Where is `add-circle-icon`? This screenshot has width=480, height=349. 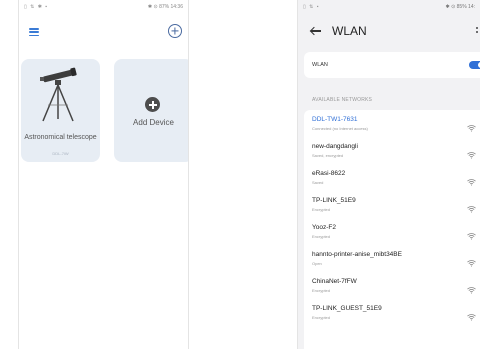
add-circle-icon is located at coordinates (175, 31).